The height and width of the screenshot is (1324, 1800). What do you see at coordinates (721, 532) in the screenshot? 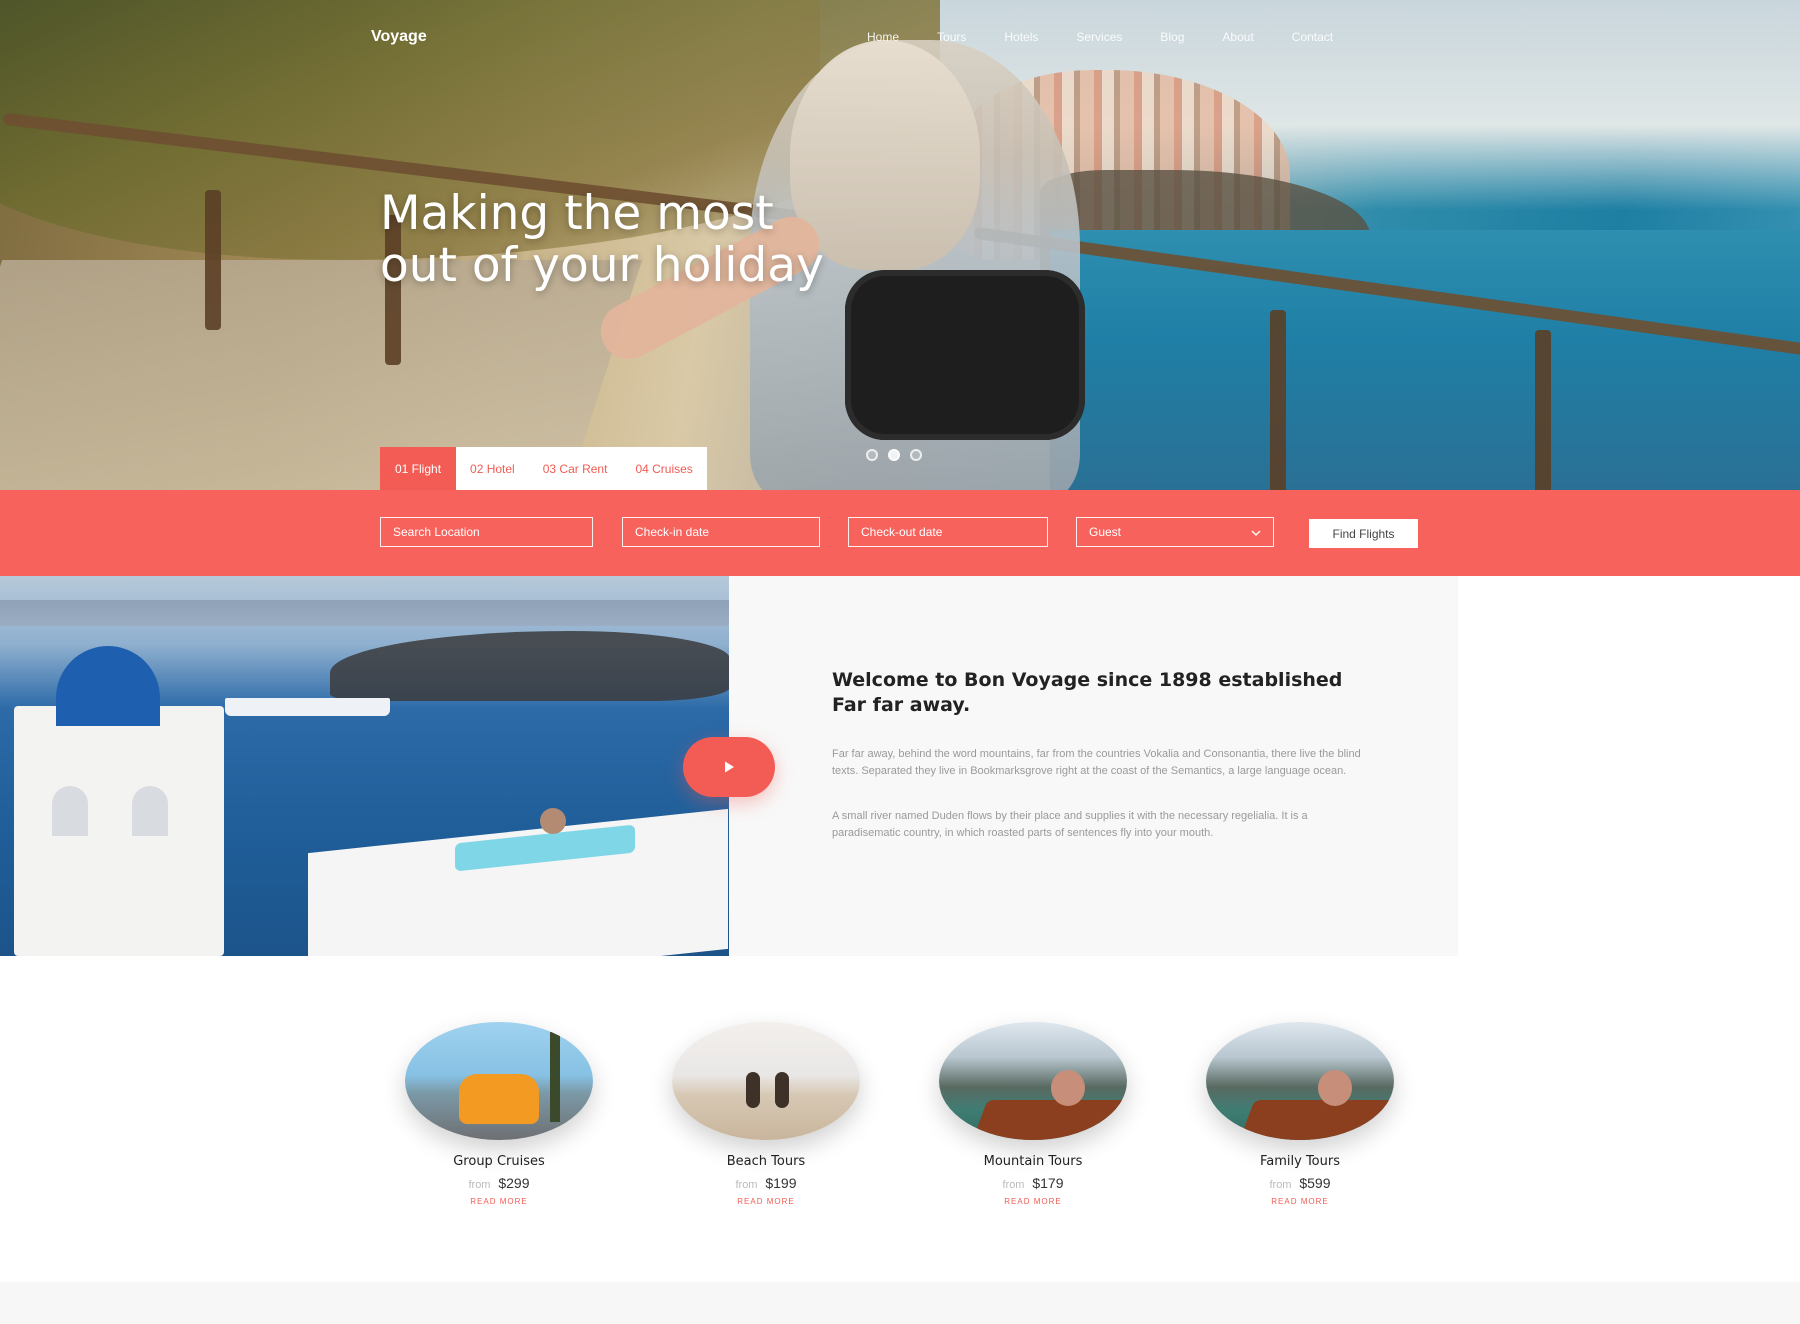
I see `checkin-date-input: Check-in date` at bounding box center [721, 532].